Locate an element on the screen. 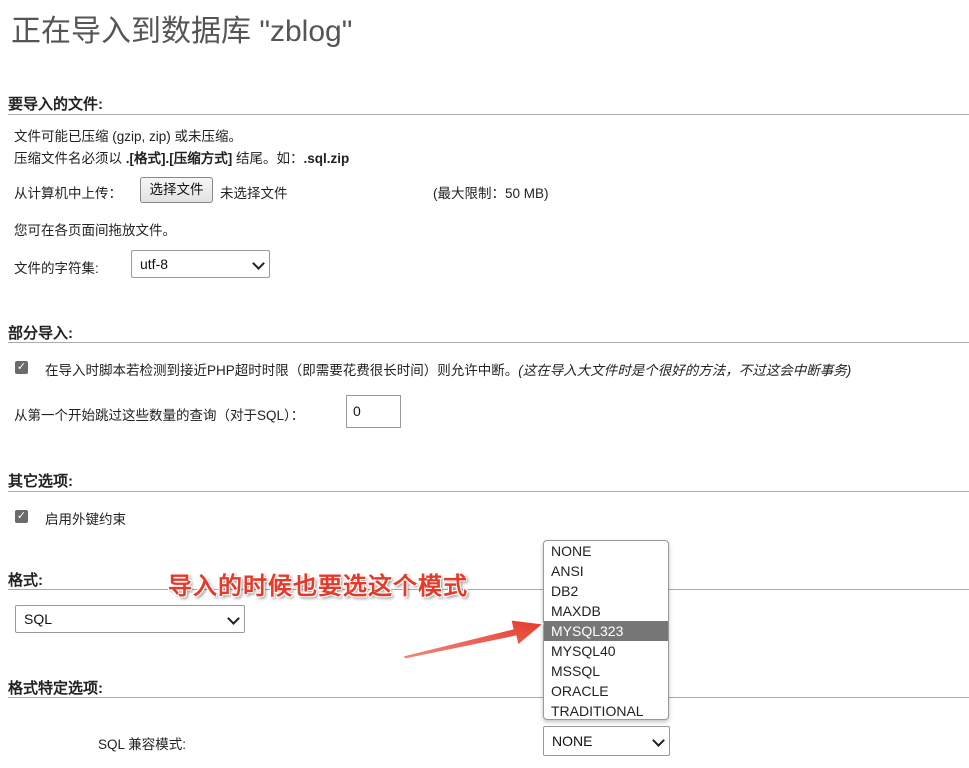 The height and width of the screenshot is (768, 969). compat-option-mysql323: MYSQL323 is located at coordinates (606, 631).